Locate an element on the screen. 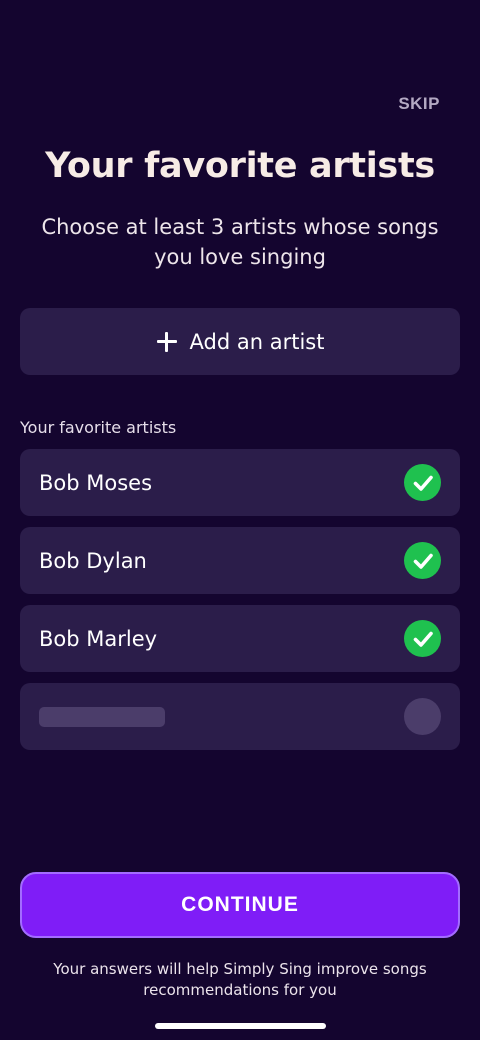 This screenshot has height=1040, width=480. artist-item: Bob Dylan is located at coordinates (240, 560).